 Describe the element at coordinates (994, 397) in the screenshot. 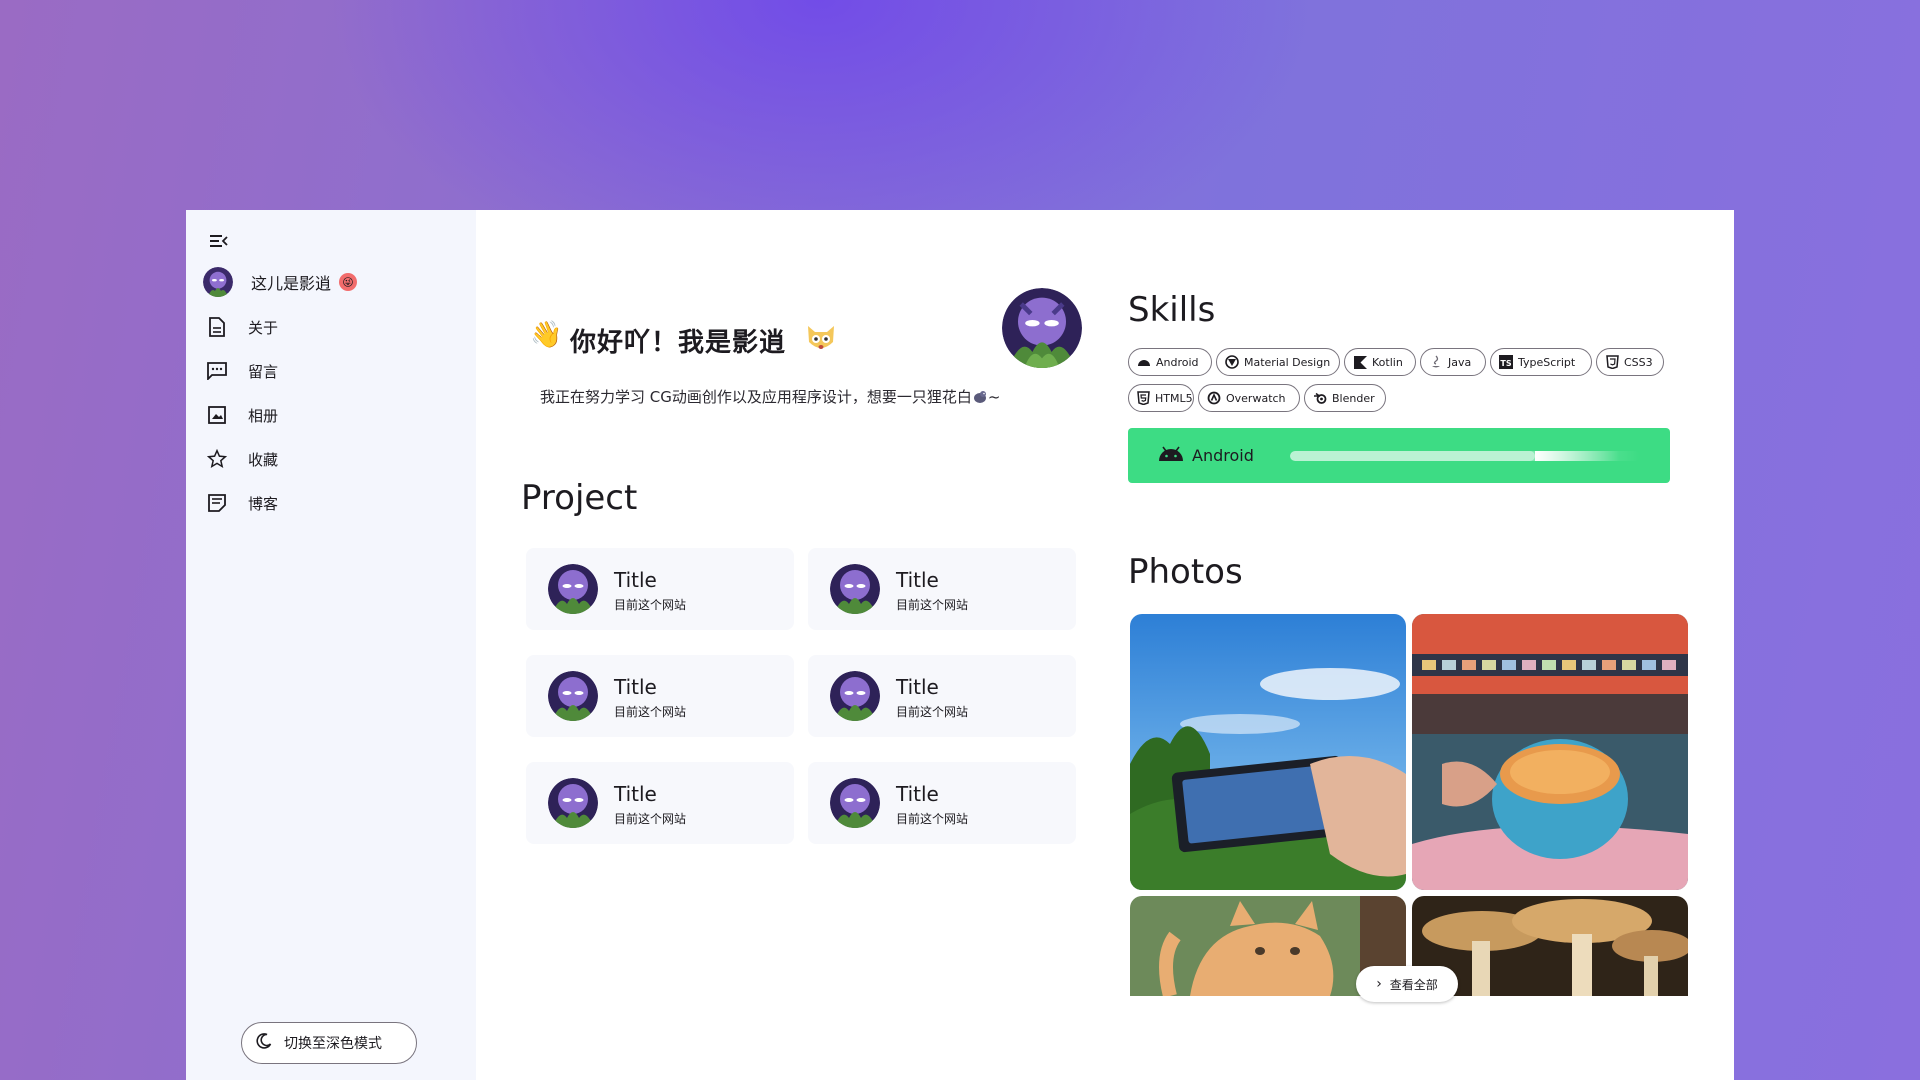

I see `intro-suffix: ~` at that location.